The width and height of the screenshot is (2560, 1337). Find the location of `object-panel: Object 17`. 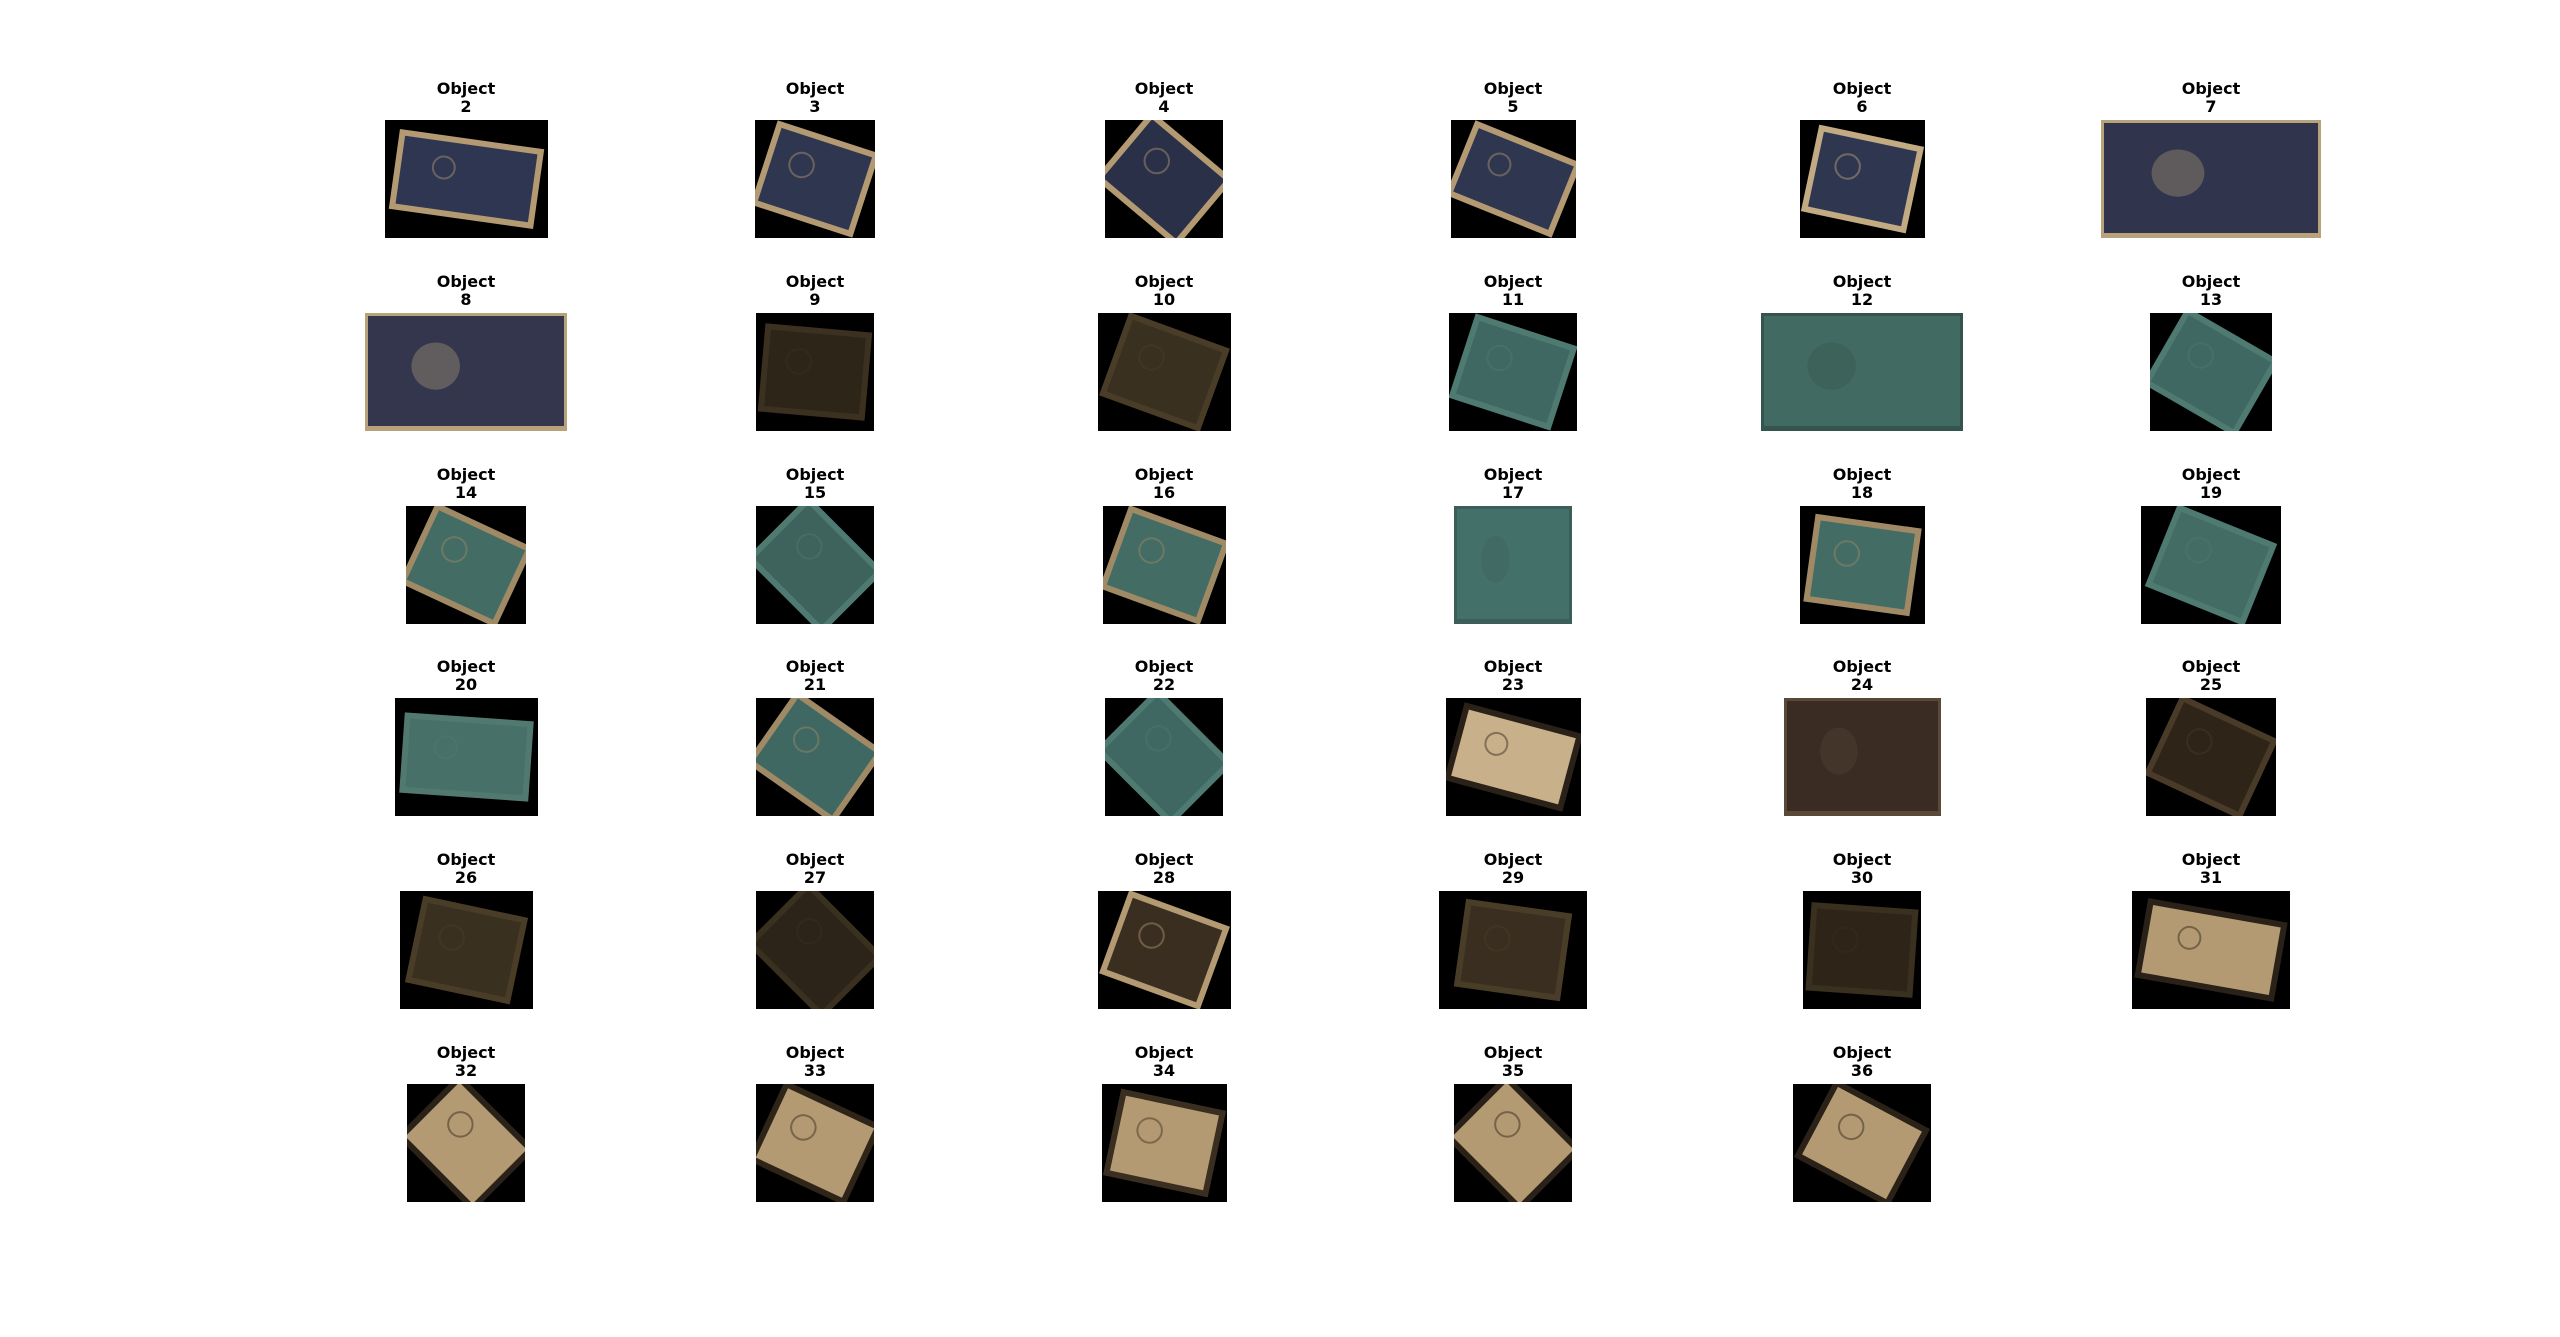

object-panel: Object 17 is located at coordinates (1513, 551).